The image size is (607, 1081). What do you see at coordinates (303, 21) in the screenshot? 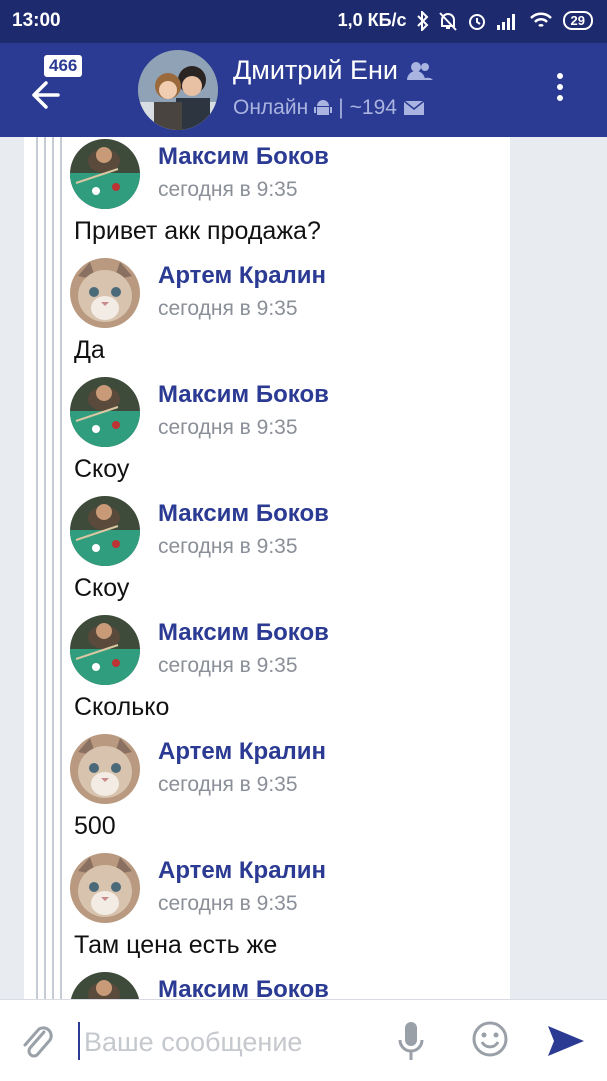
I see `status-bar: 13:00 1,0 КБ/с 29` at bounding box center [303, 21].